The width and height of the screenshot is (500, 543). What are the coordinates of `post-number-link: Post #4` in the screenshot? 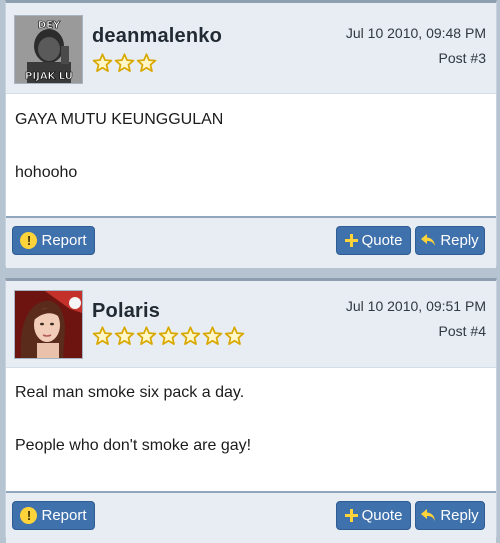 It's located at (462, 331).